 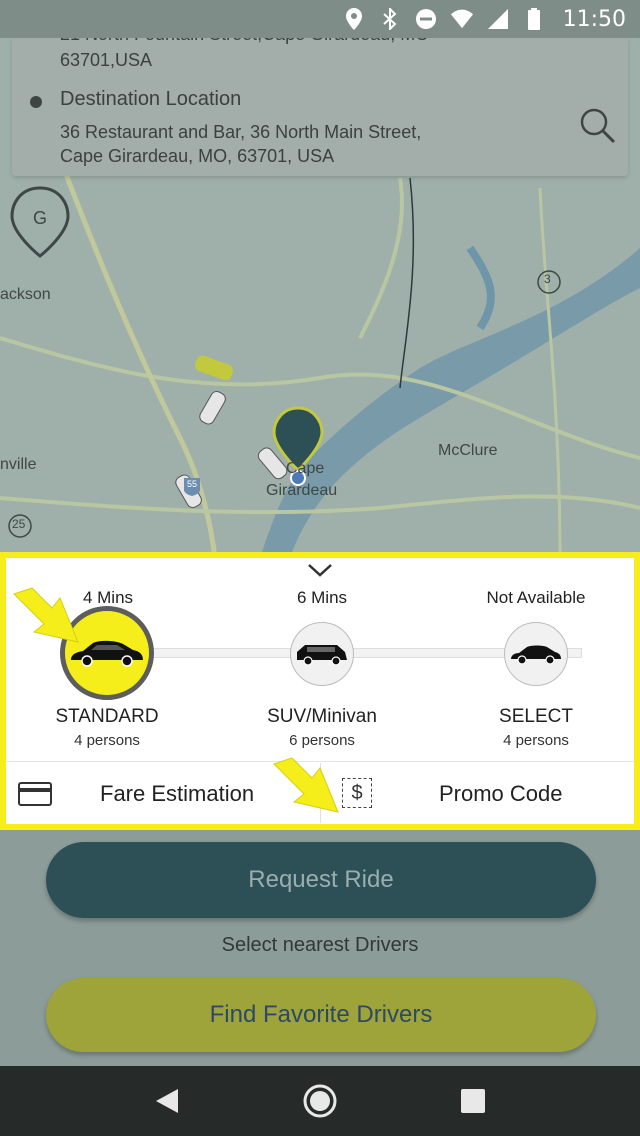 What do you see at coordinates (534, 19) in the screenshot?
I see `battery-icon` at bounding box center [534, 19].